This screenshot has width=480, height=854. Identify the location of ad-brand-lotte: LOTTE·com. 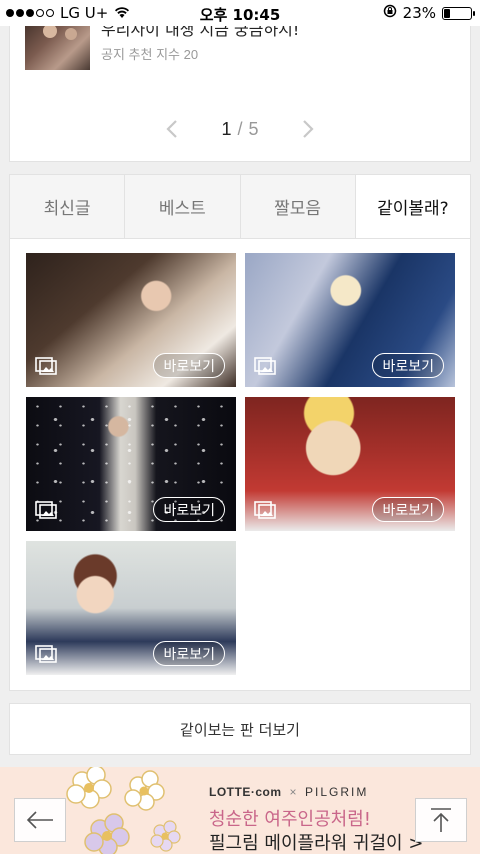
(245, 792).